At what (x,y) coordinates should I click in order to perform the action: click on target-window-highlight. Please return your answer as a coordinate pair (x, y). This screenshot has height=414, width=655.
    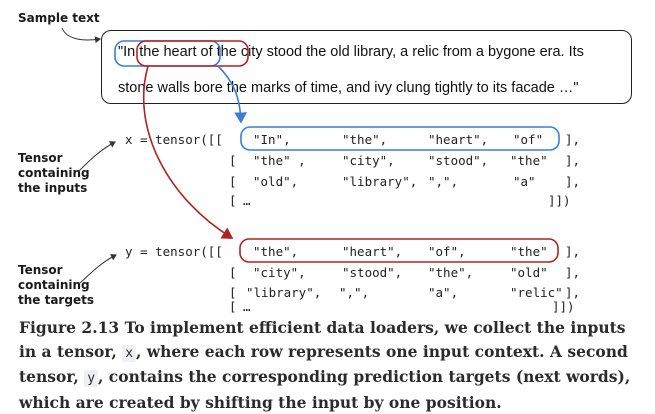
    Looking at the image, I should click on (192, 53).